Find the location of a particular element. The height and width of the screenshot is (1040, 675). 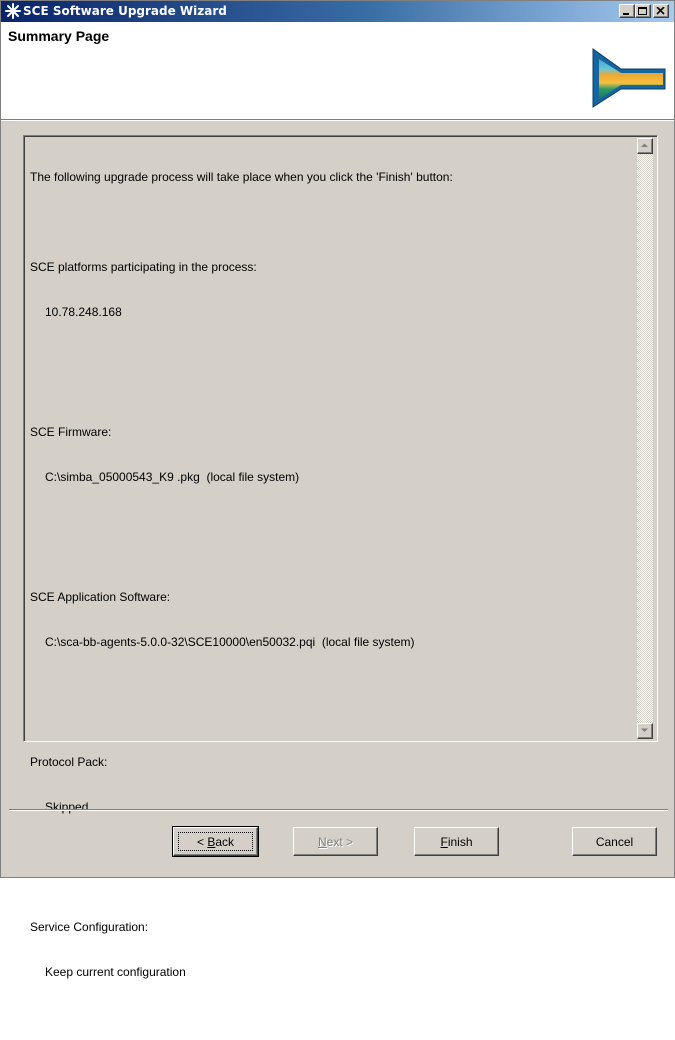

section-label: SCE Application Software: is located at coordinates (100, 597).